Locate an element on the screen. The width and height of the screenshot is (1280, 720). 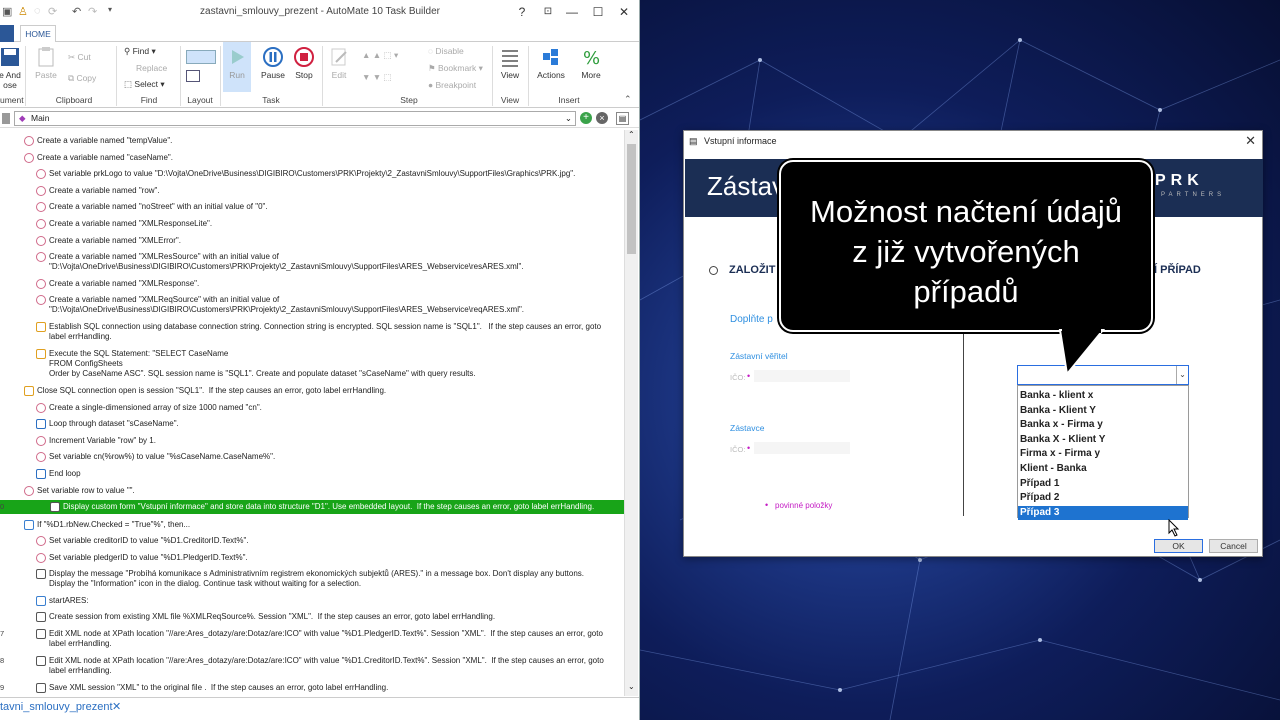
layout-list-icon is located at coordinates (201, 57).